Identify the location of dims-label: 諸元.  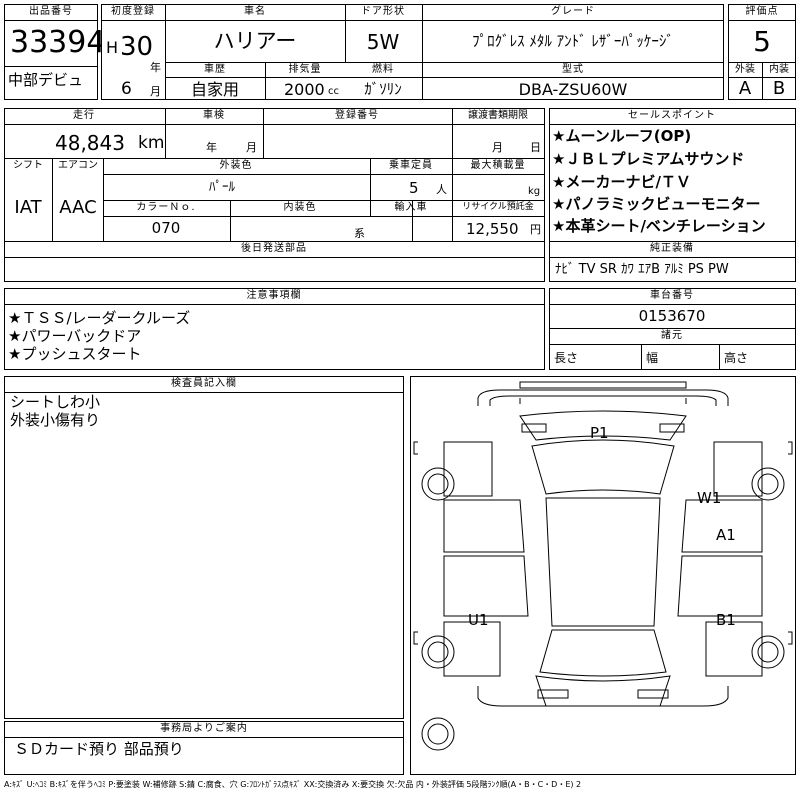
(672, 335).